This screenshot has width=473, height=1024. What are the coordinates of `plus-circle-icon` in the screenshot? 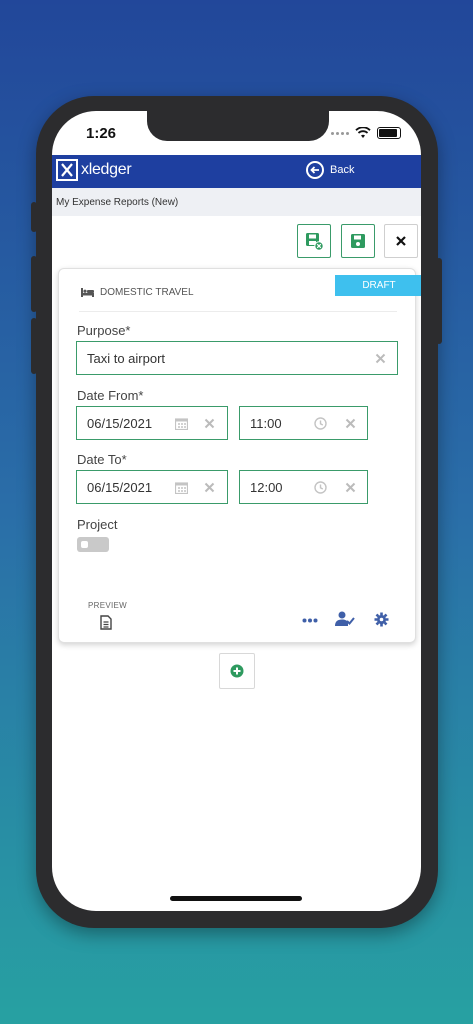 It's located at (237, 671).